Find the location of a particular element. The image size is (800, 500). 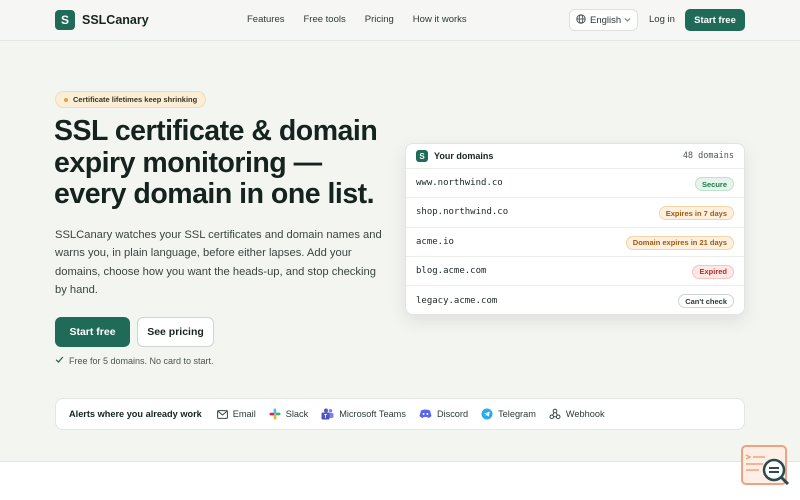

domain-name: www.northwind.co is located at coordinates (459, 183).